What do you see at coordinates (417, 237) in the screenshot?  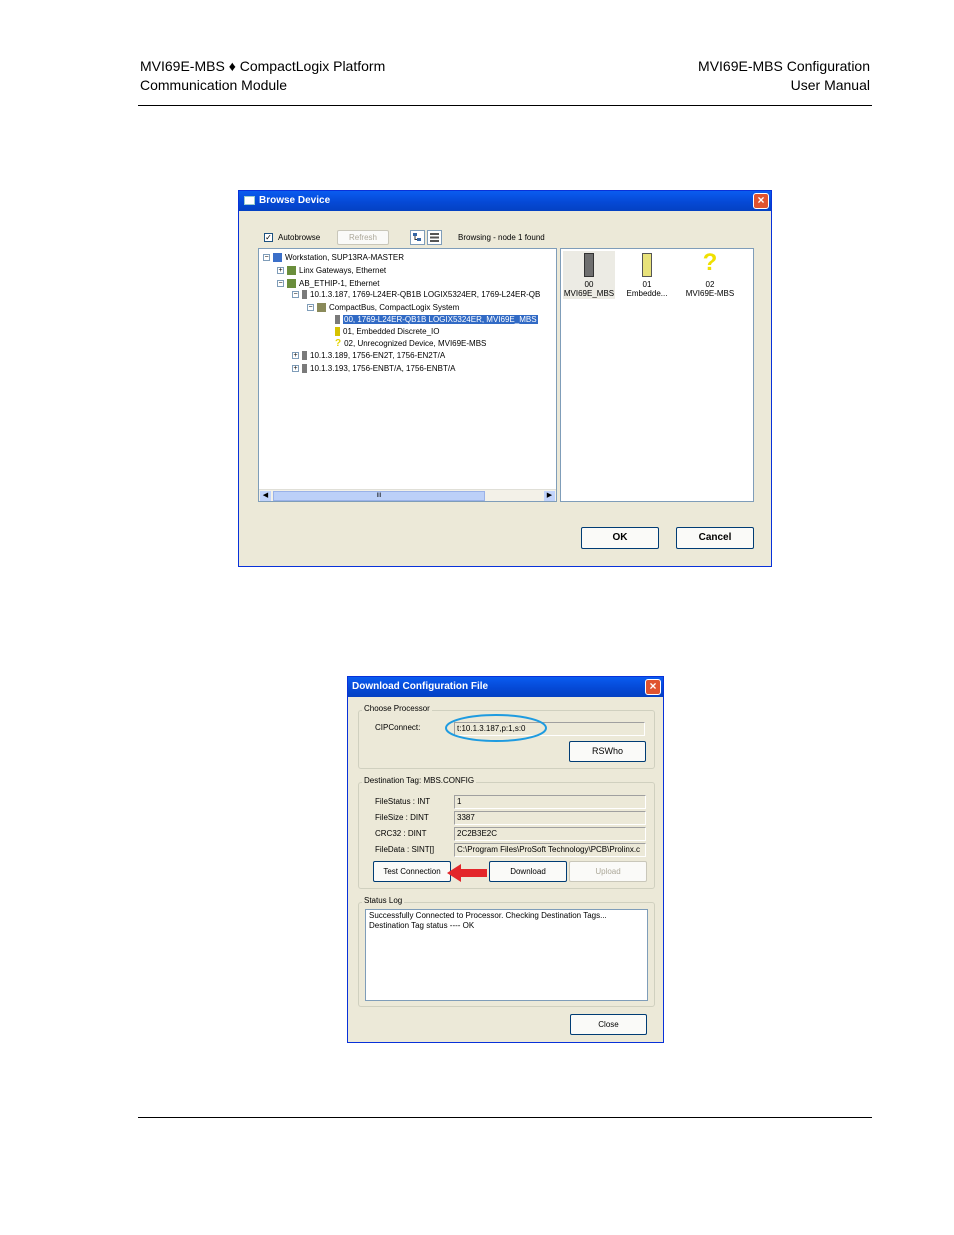 I see `tree-view-icon` at bounding box center [417, 237].